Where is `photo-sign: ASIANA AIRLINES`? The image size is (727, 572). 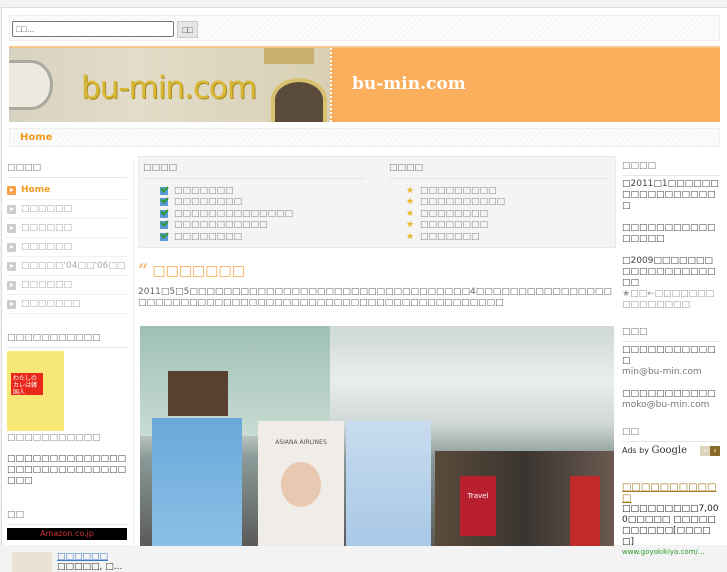
photo-sign: ASIANA AIRLINES is located at coordinates (301, 442).